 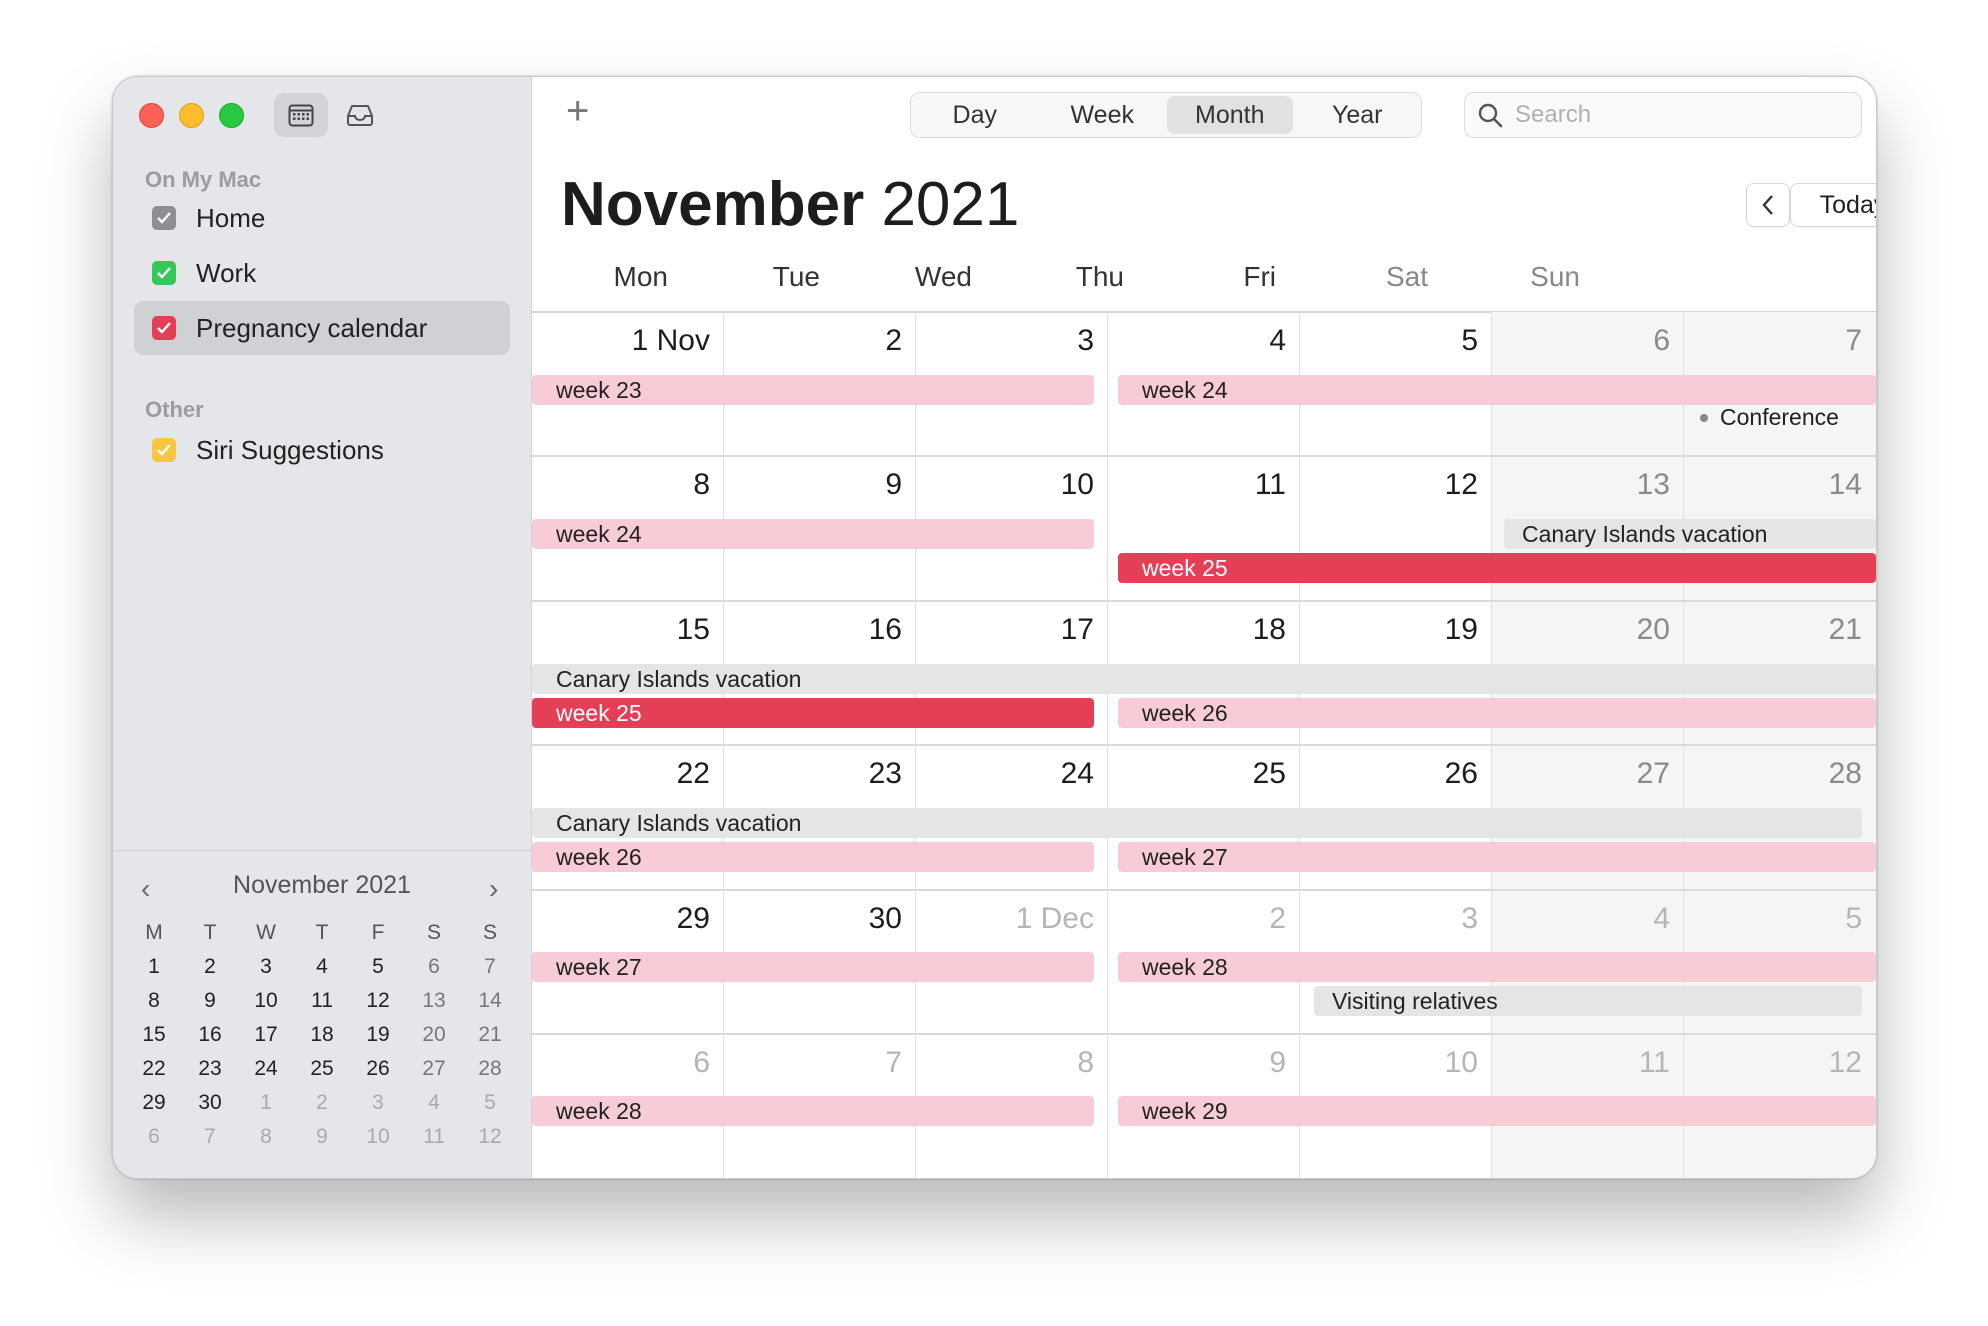 I want to click on view-day-button: Day, so click(x=975, y=115).